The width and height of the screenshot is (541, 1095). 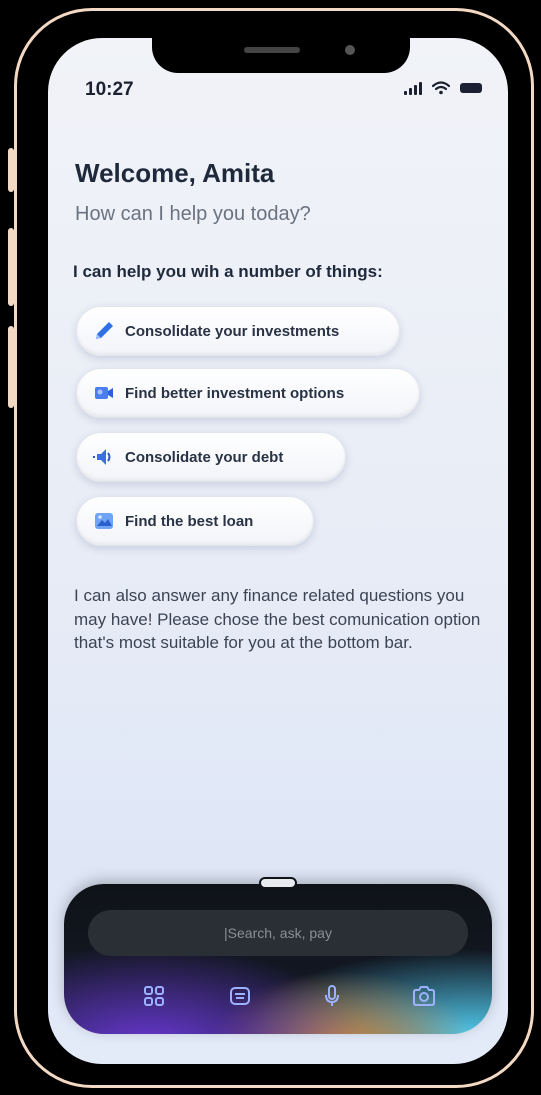 I want to click on search-input, so click(x=278, y=933).